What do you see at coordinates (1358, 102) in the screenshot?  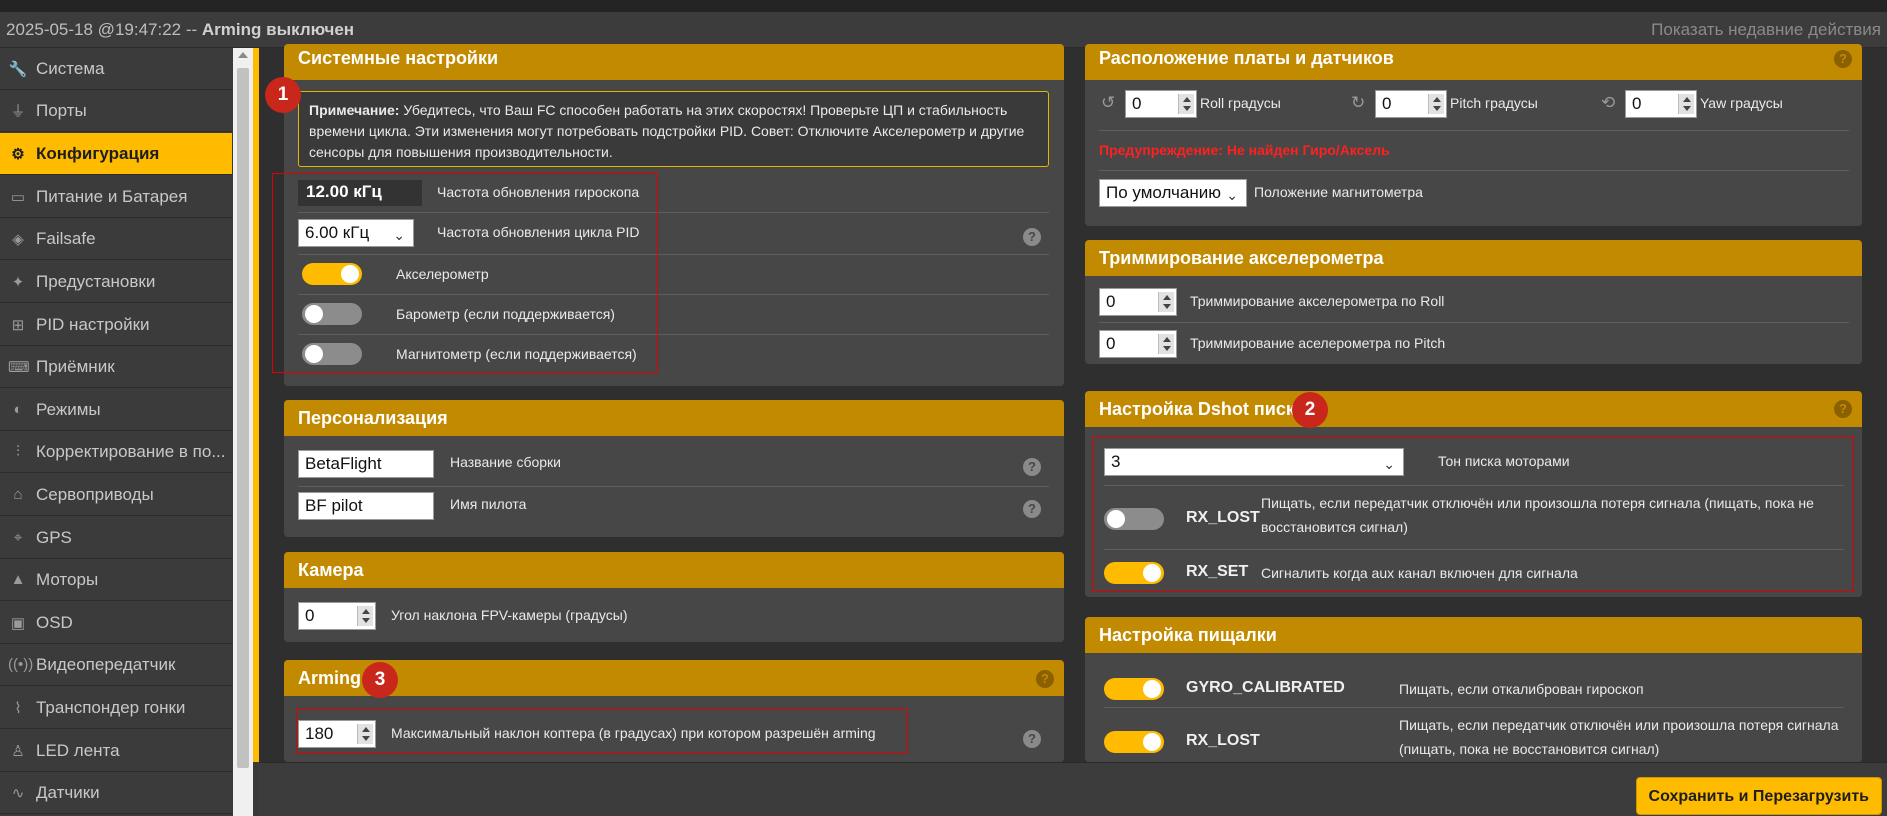 I see `pitch-icon: ↻` at bounding box center [1358, 102].